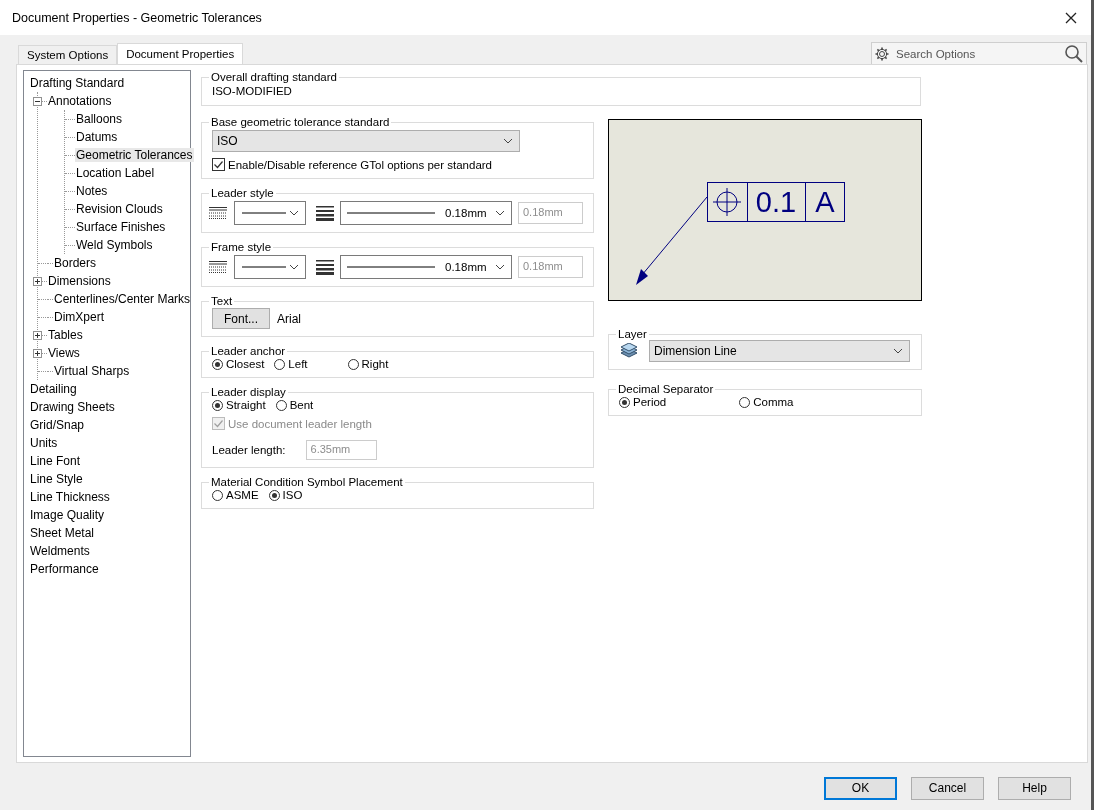 This screenshot has height=810, width=1094. What do you see at coordinates (119, 209) in the screenshot?
I see `tree-item: Revision Clouds` at bounding box center [119, 209].